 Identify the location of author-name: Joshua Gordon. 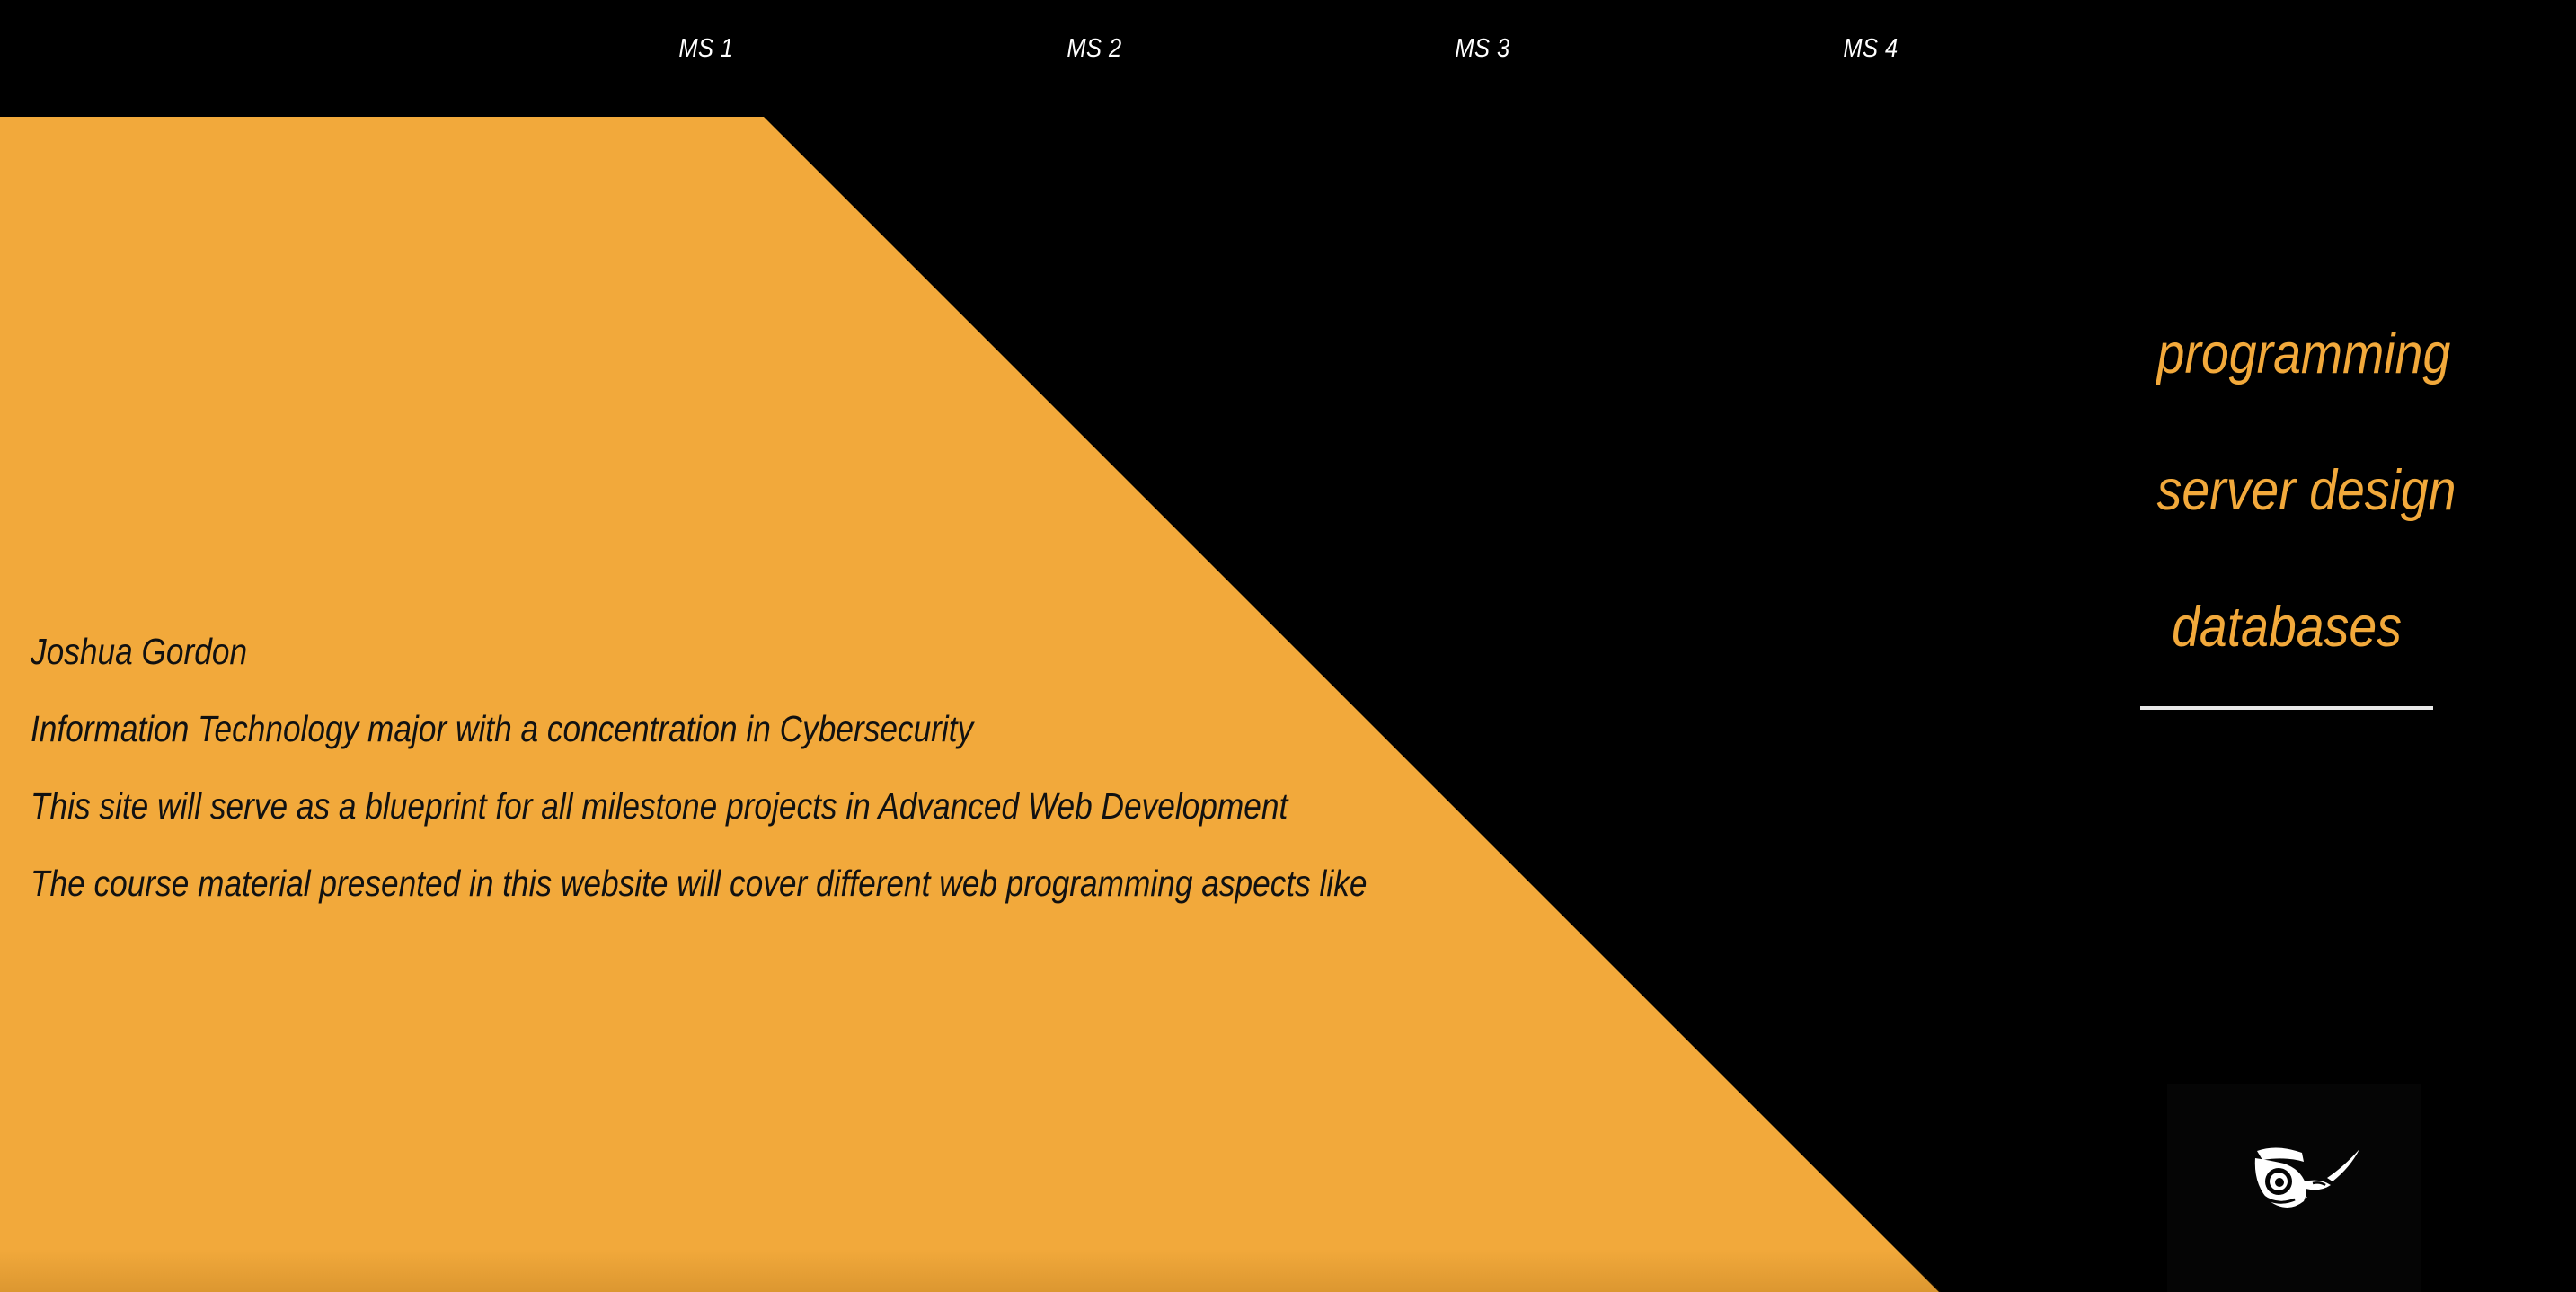
(139, 651).